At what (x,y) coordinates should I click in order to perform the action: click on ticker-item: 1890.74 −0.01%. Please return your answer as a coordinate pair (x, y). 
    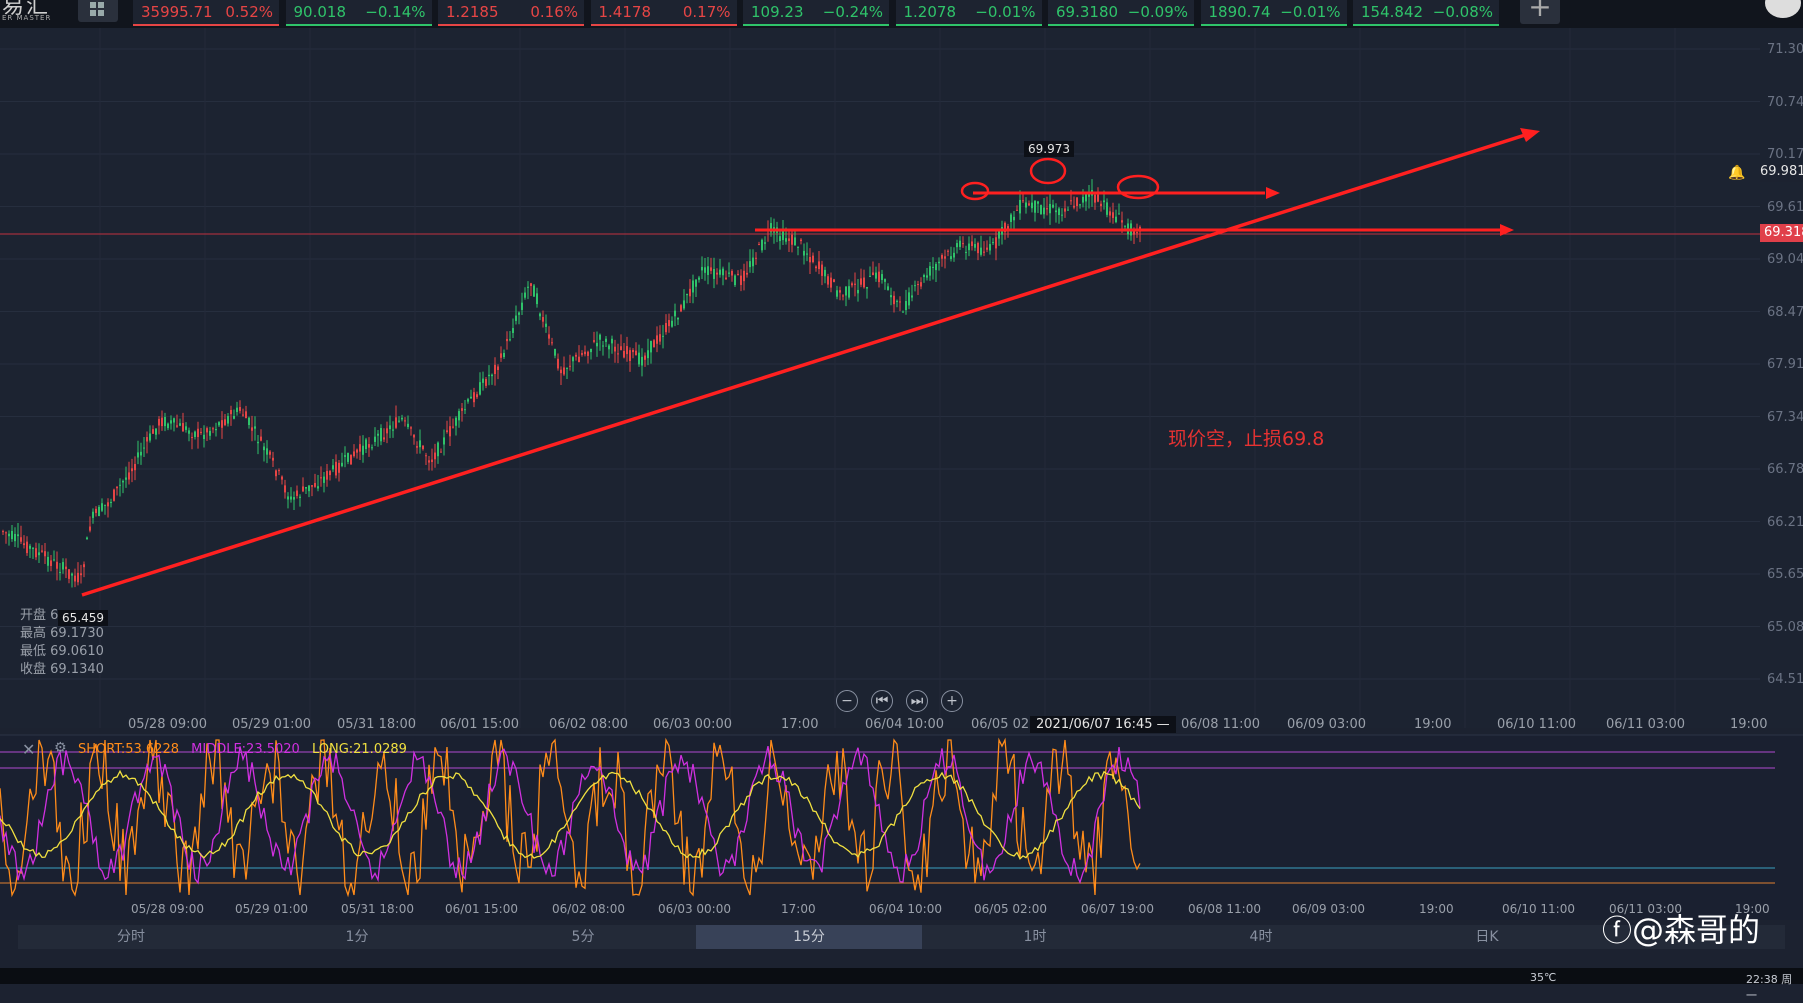
    Looking at the image, I should click on (1273, 13).